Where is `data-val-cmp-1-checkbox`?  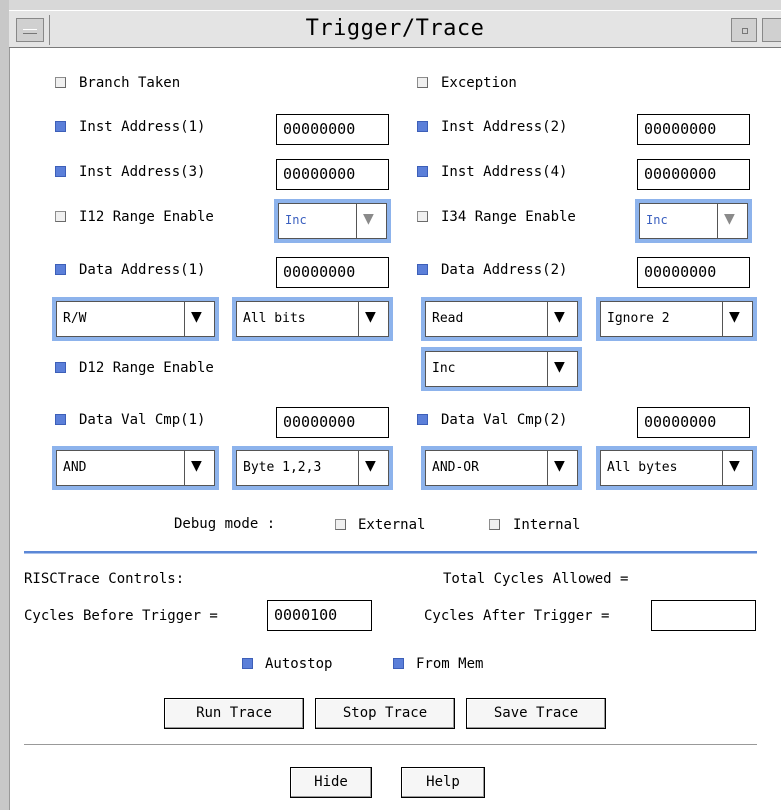
data-val-cmp-1-checkbox is located at coordinates (60, 419).